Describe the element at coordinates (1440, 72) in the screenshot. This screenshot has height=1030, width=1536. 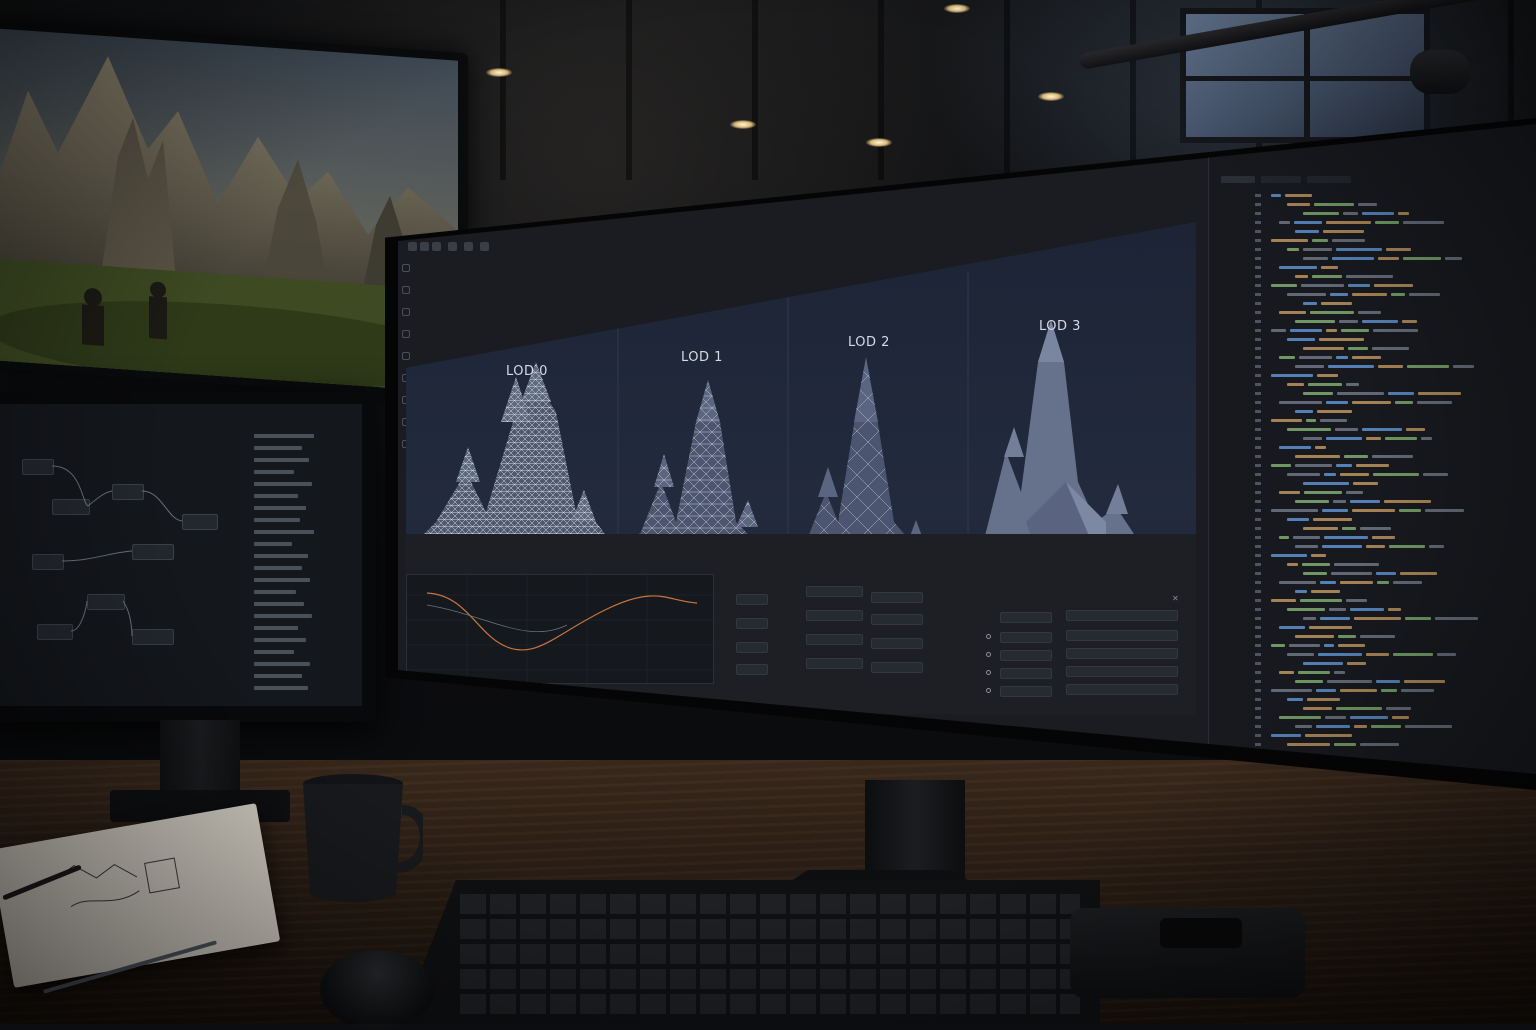
I see `desk-lamp-head` at that location.